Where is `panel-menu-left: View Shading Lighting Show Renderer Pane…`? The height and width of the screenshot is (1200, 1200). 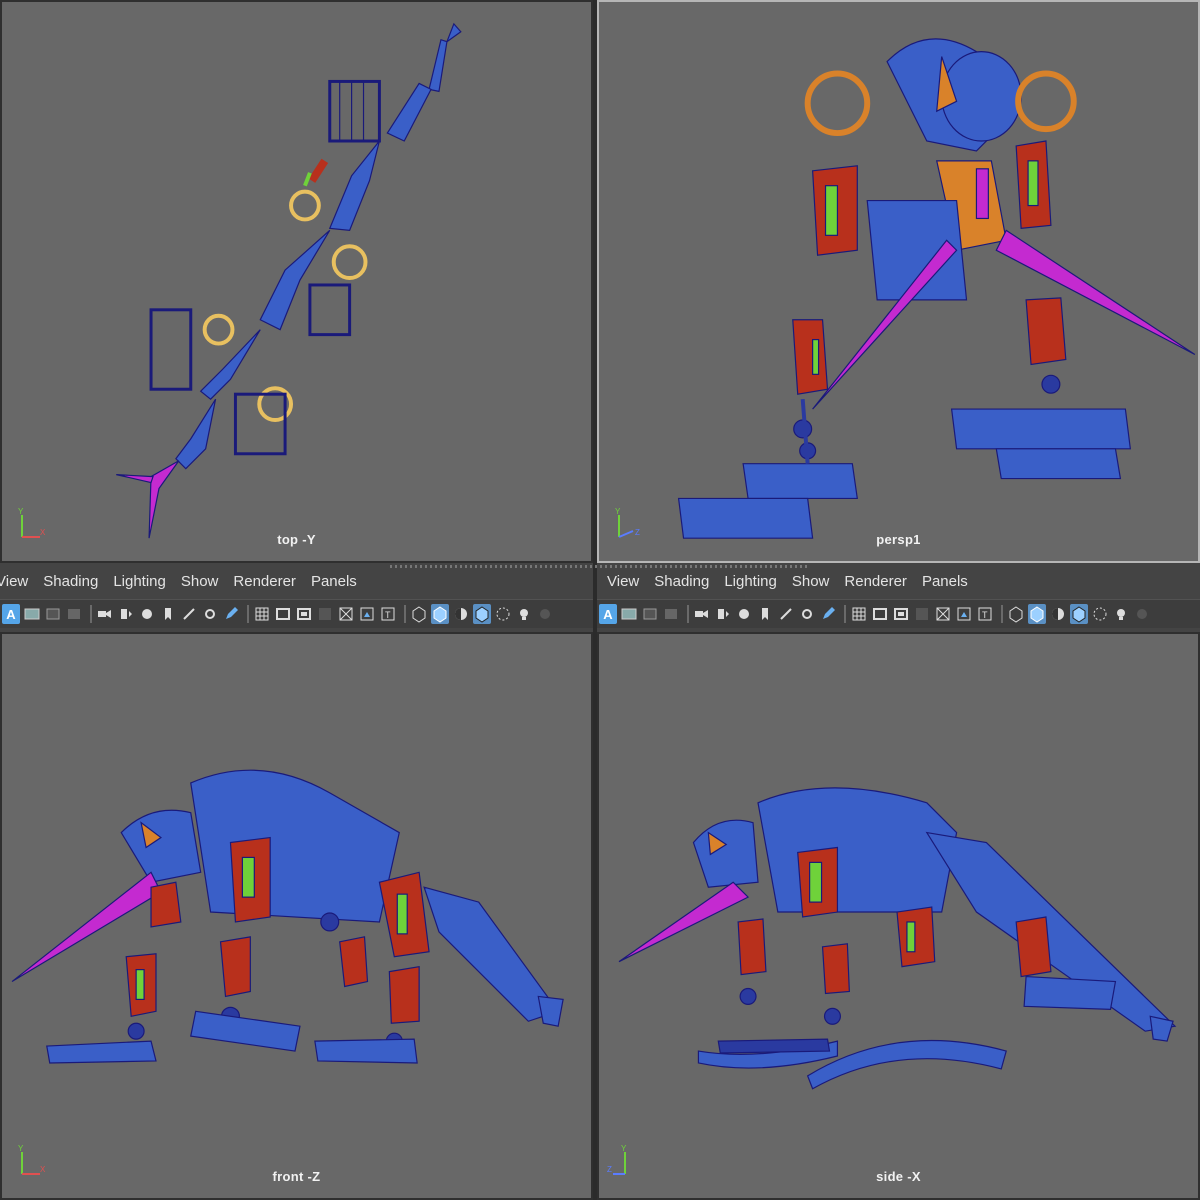 panel-menu-left: View Shading Lighting Show Renderer Pane… is located at coordinates (296, 581).